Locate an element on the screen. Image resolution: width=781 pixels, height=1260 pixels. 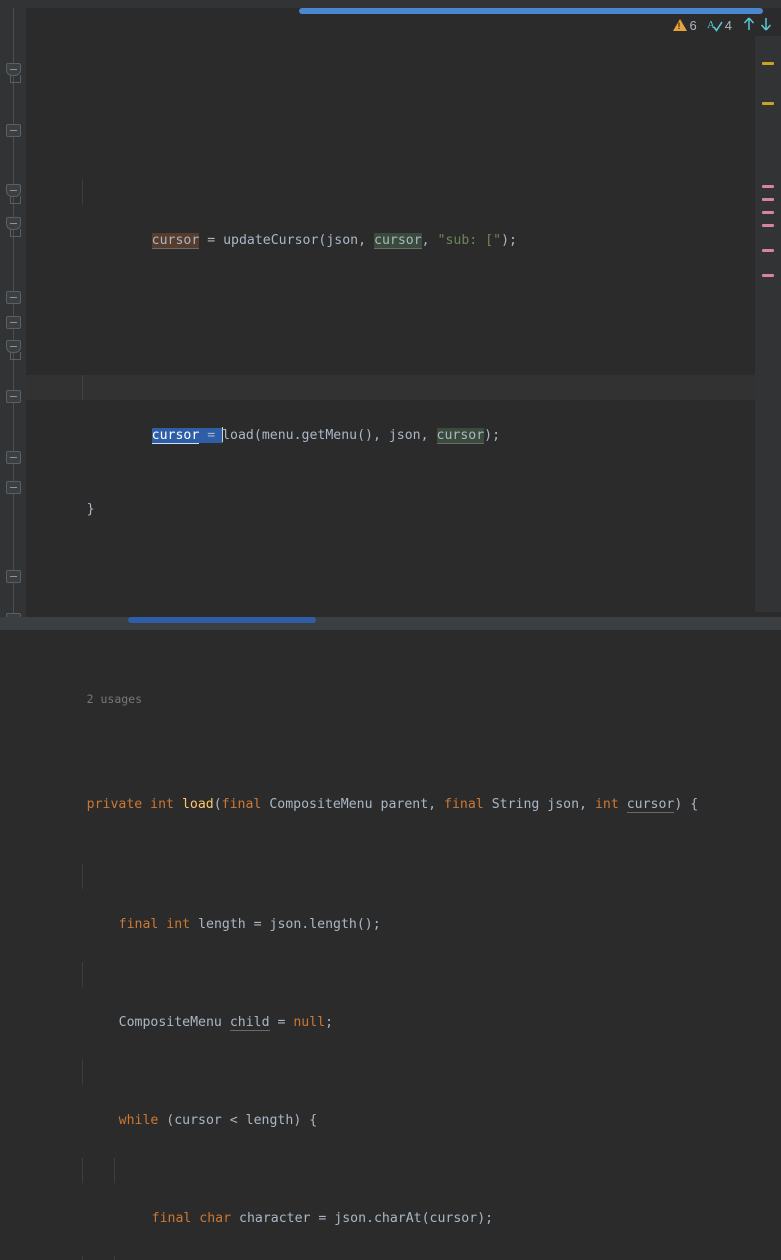
svg-text: A is located at coordinates (711, 25).